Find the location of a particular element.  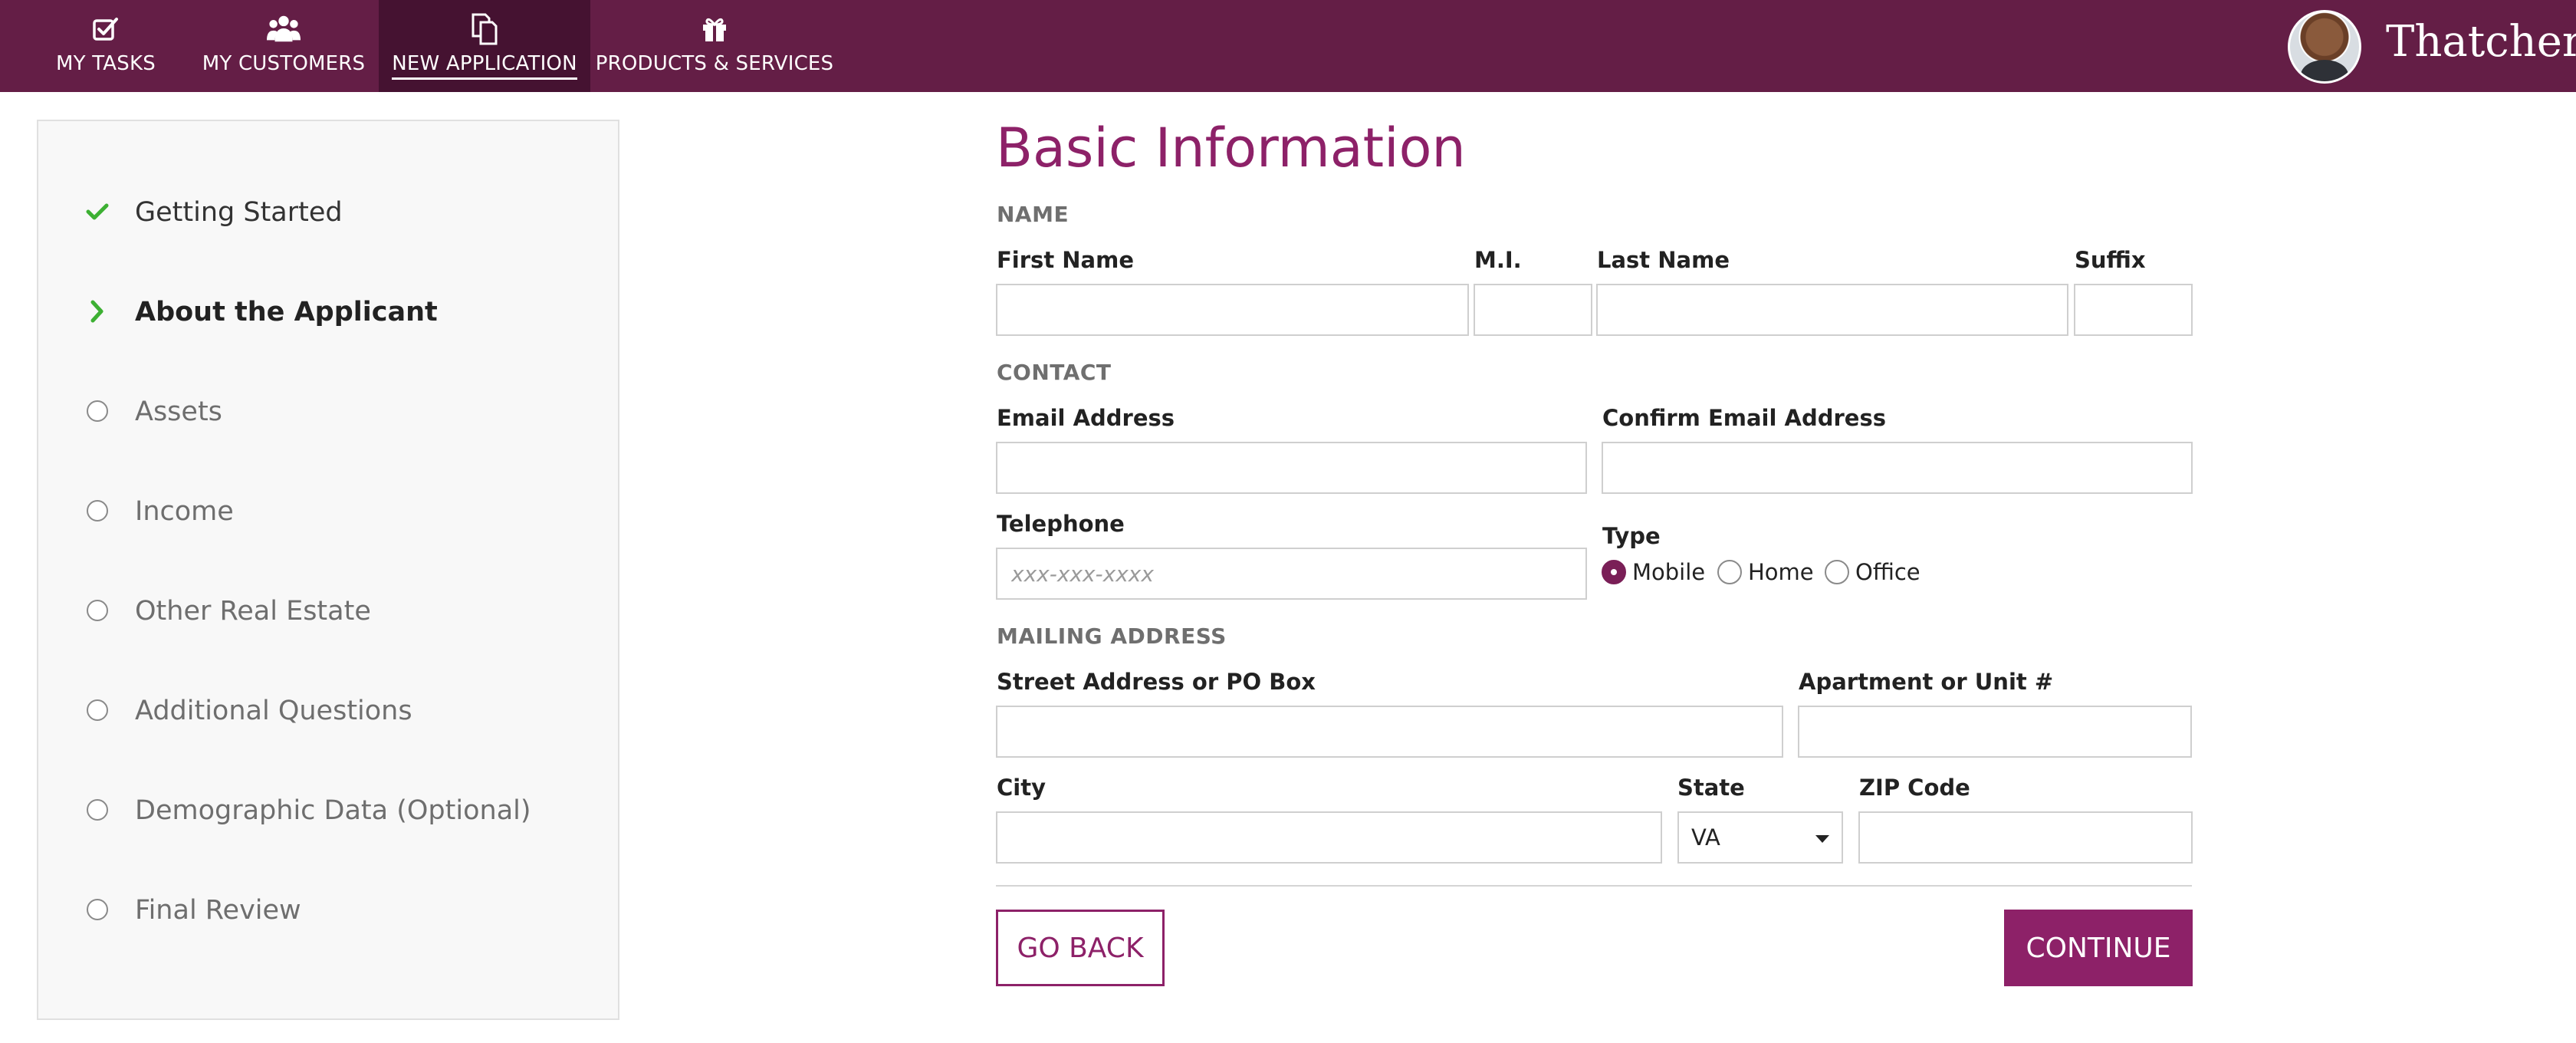

step-label: Demographic Data (Optional) is located at coordinates (333, 810).